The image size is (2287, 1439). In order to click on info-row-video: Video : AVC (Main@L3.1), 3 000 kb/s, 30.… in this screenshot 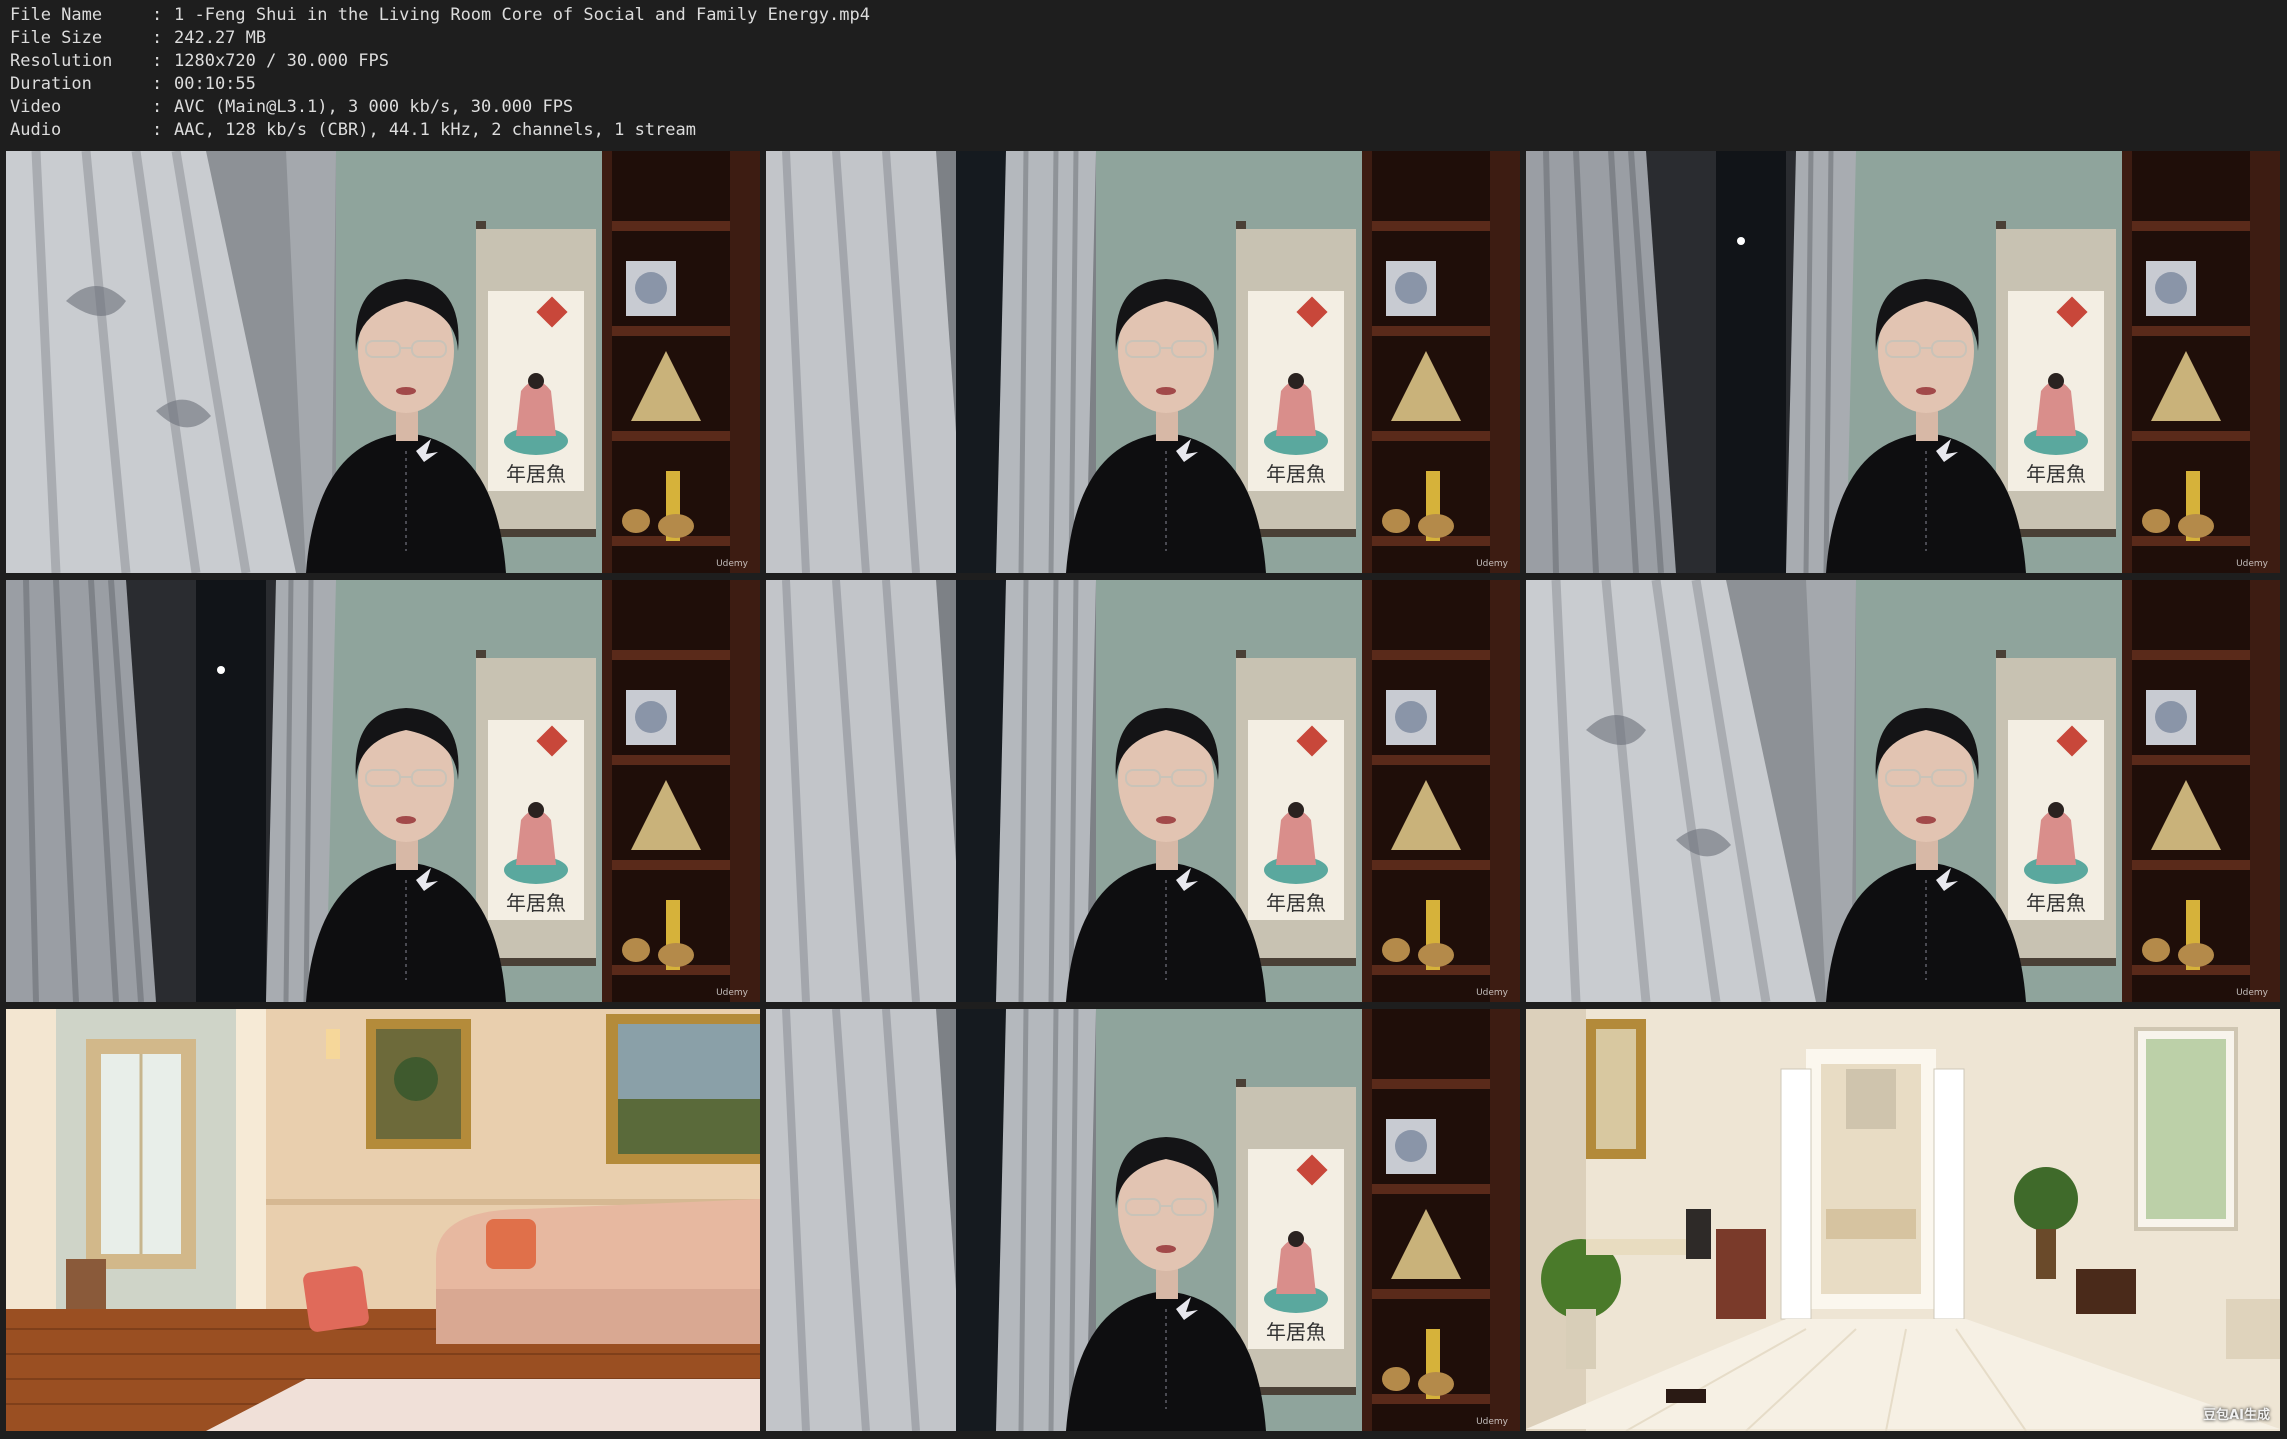, I will do `click(440, 107)`.